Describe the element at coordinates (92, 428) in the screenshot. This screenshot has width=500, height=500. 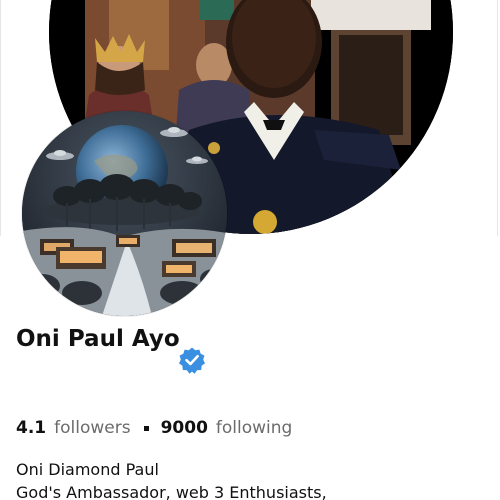
I see `followers-label: followers` at that location.